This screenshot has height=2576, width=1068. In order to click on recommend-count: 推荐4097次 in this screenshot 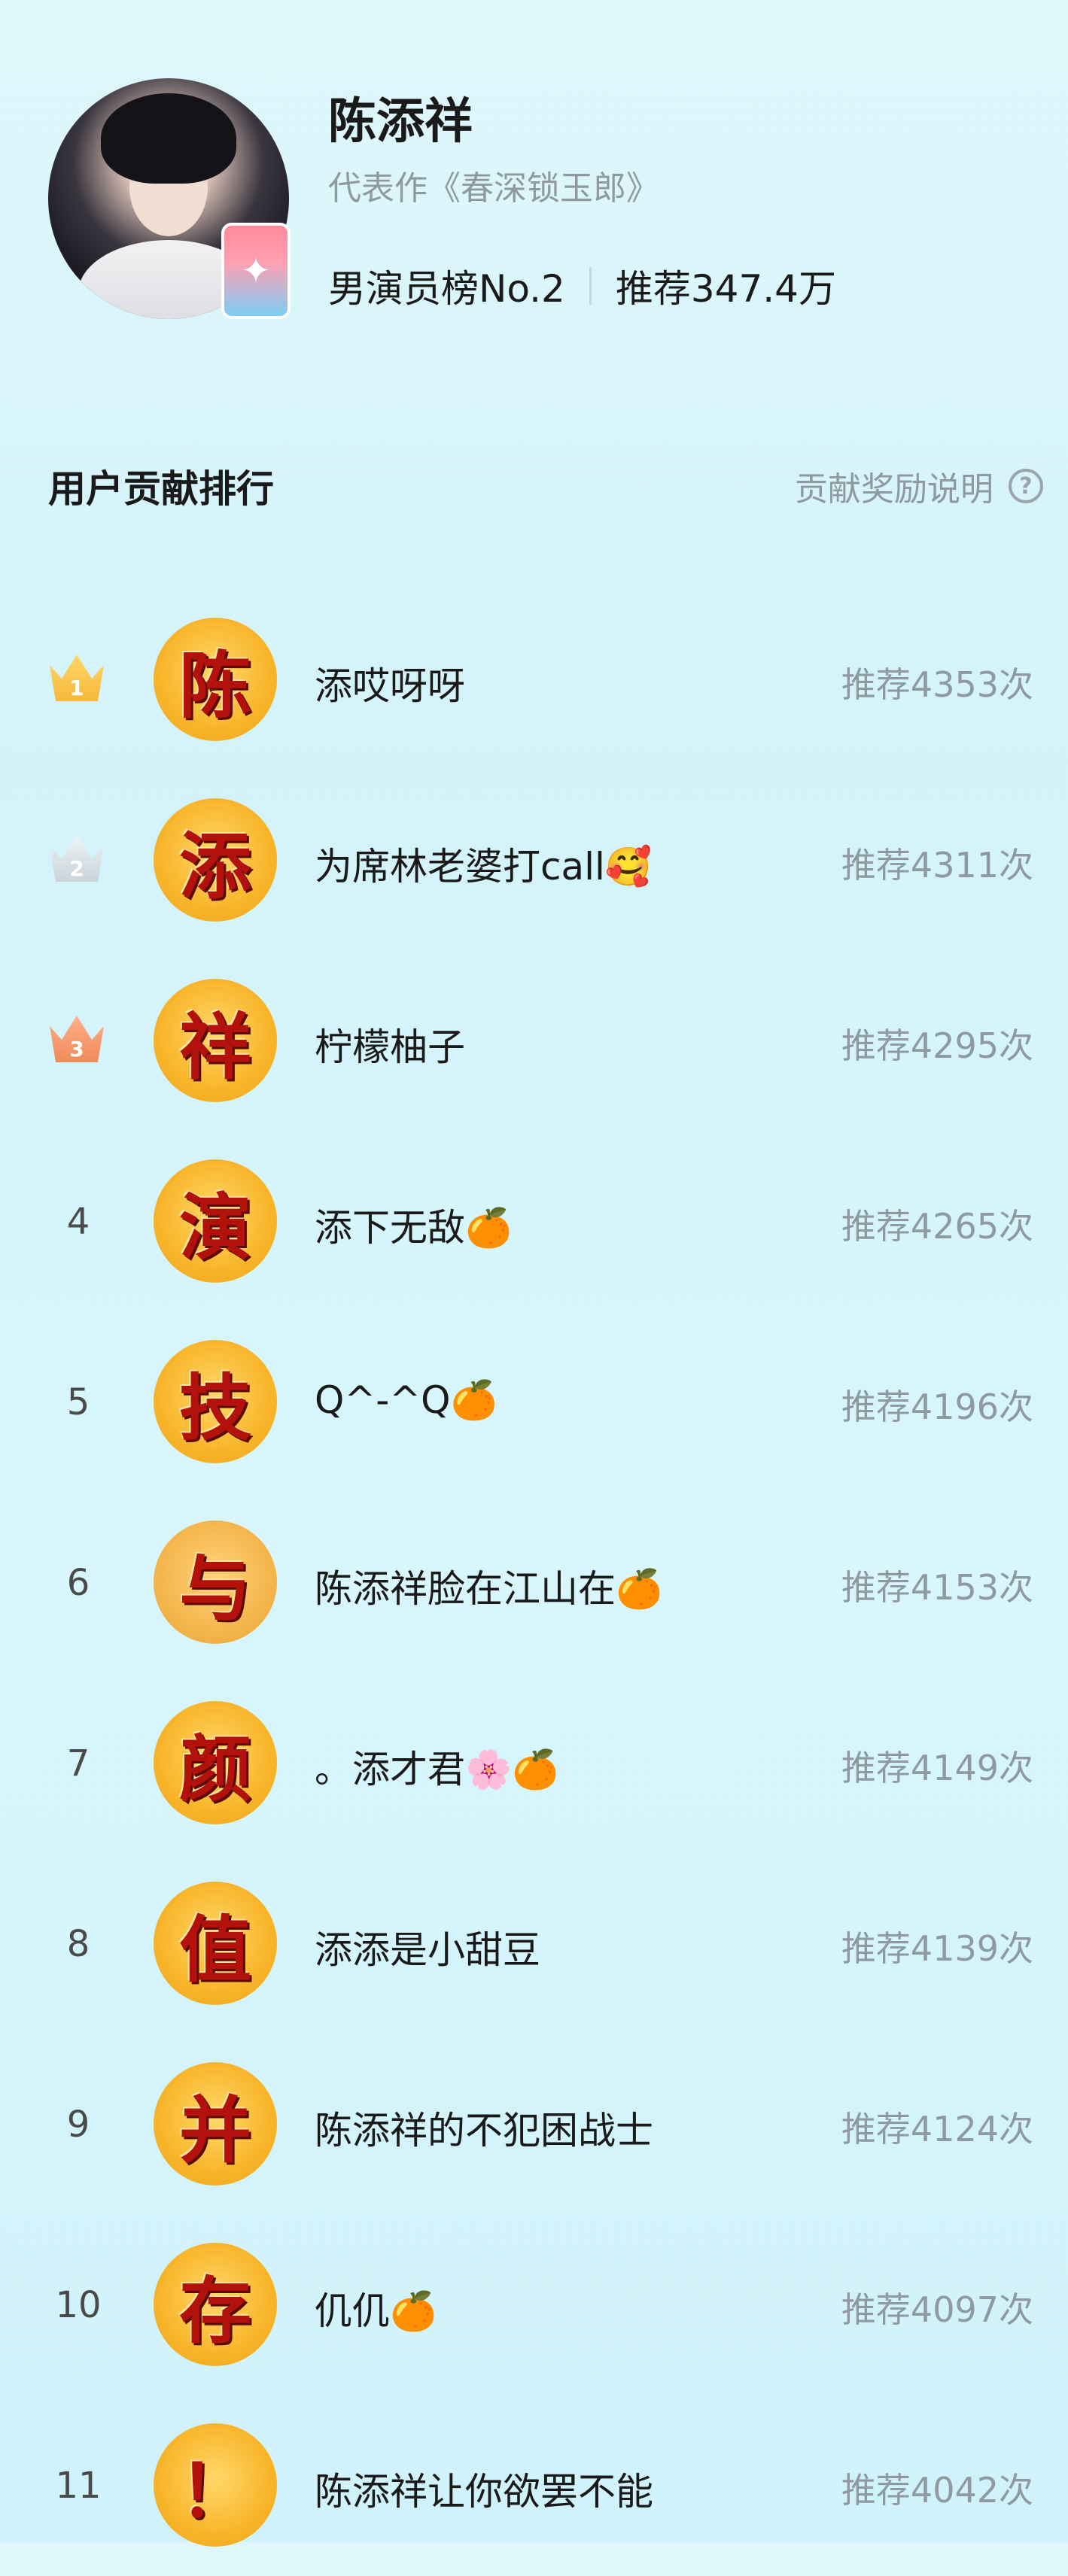, I will do `click(937, 2310)`.